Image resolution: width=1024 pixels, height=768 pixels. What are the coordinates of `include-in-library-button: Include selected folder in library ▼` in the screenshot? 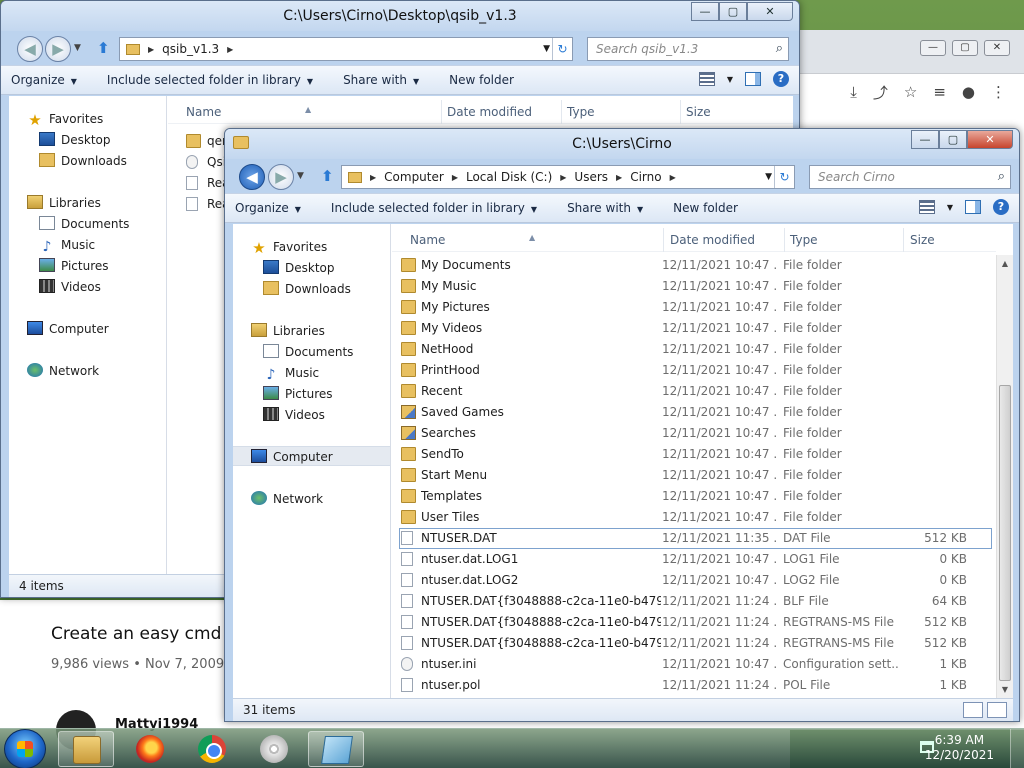 It's located at (210, 80).